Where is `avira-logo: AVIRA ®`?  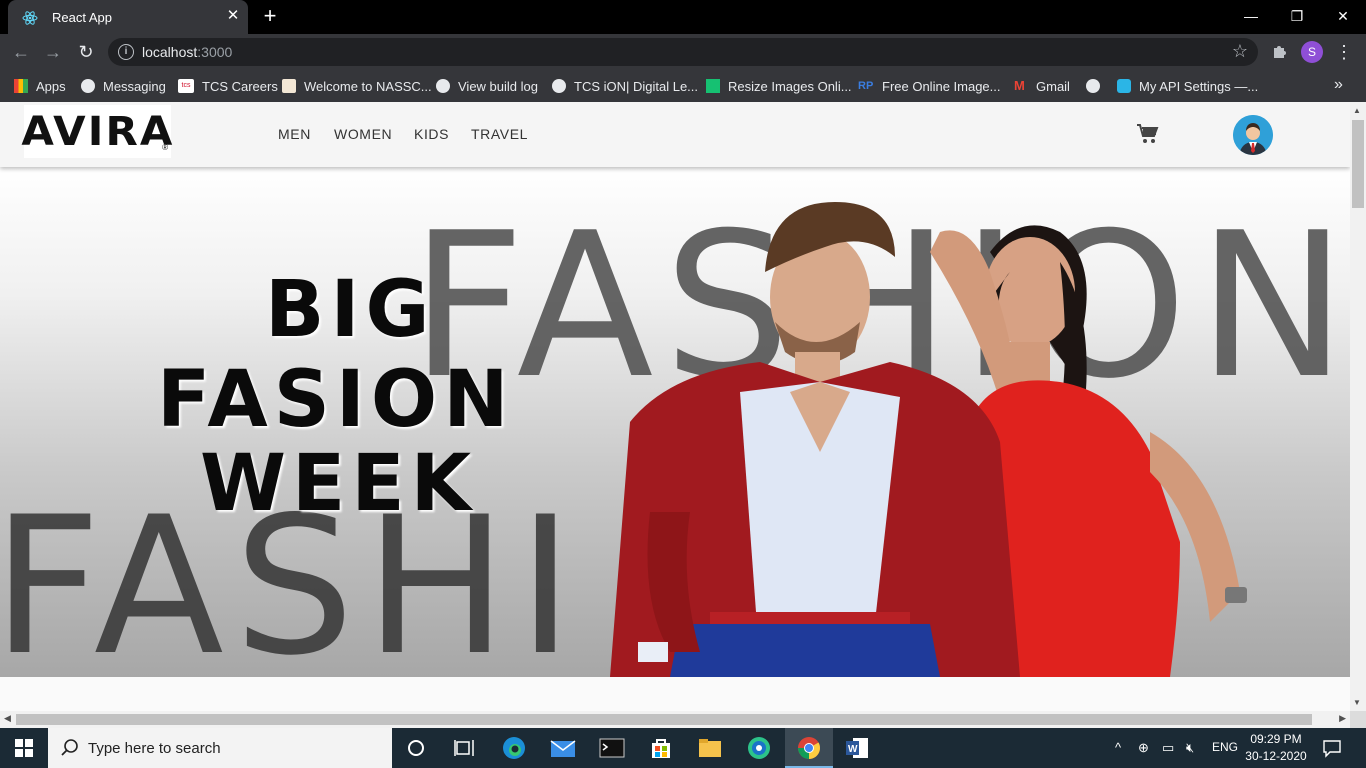
avira-logo: AVIRA ® is located at coordinates (97, 131).